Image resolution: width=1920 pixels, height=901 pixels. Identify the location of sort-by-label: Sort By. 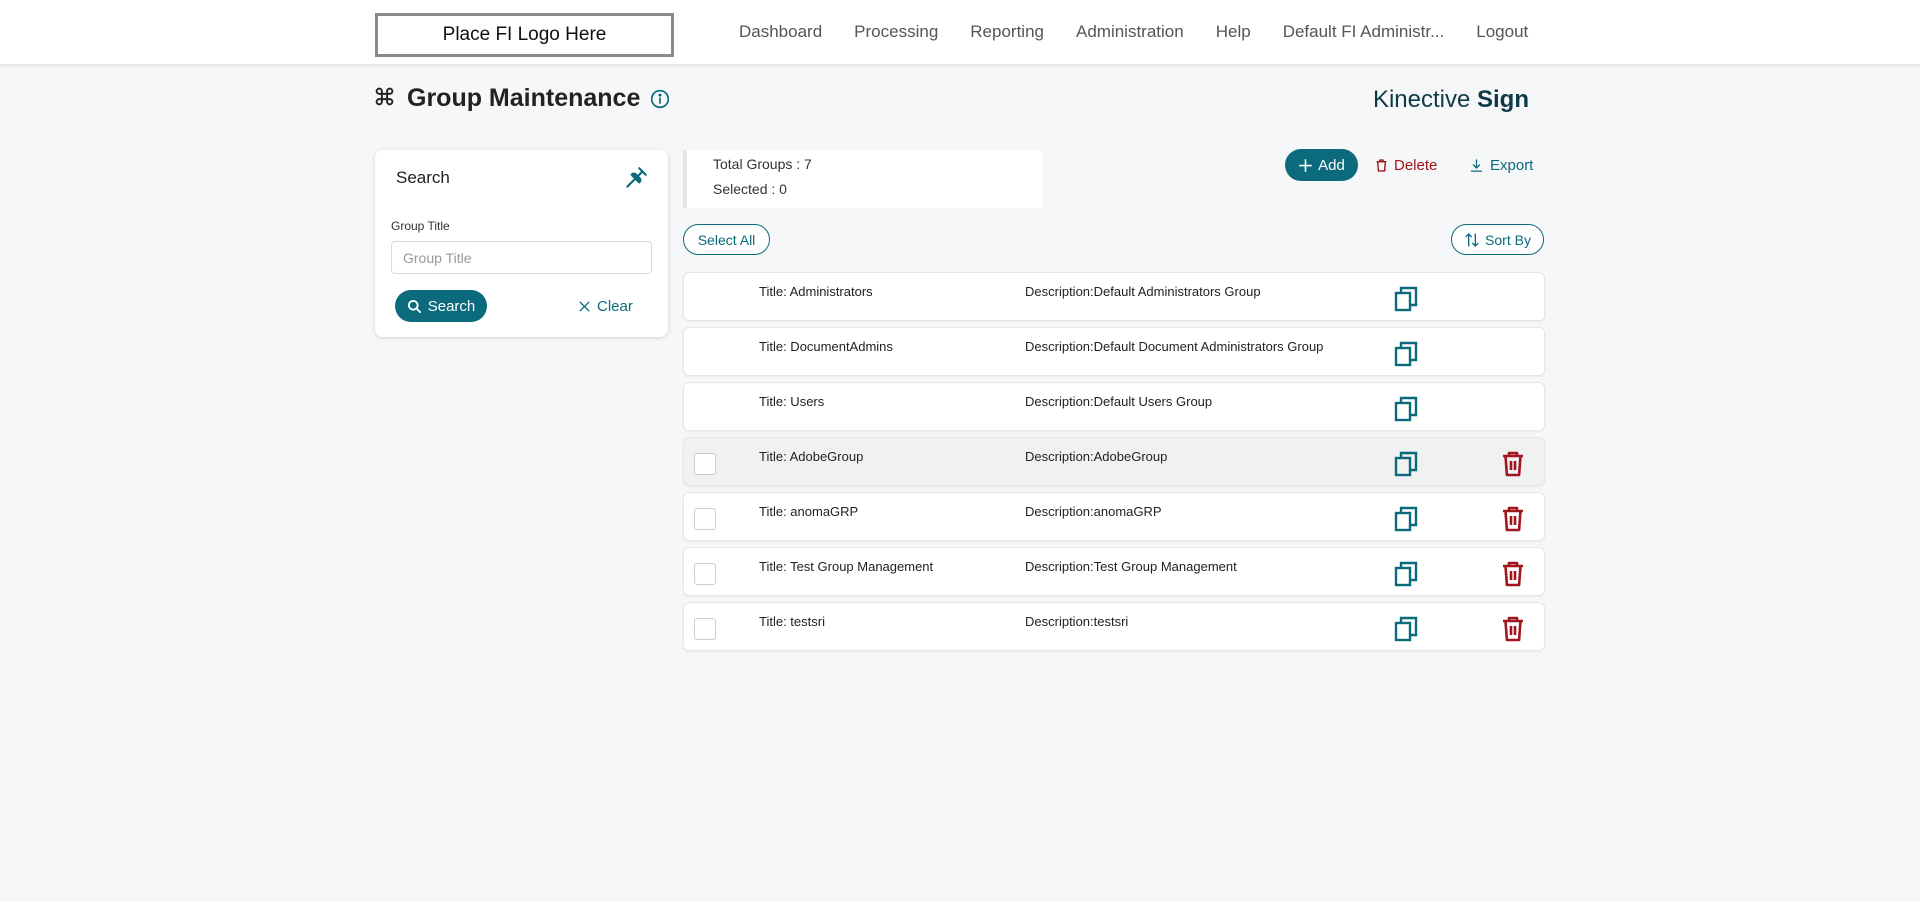
(1508, 239).